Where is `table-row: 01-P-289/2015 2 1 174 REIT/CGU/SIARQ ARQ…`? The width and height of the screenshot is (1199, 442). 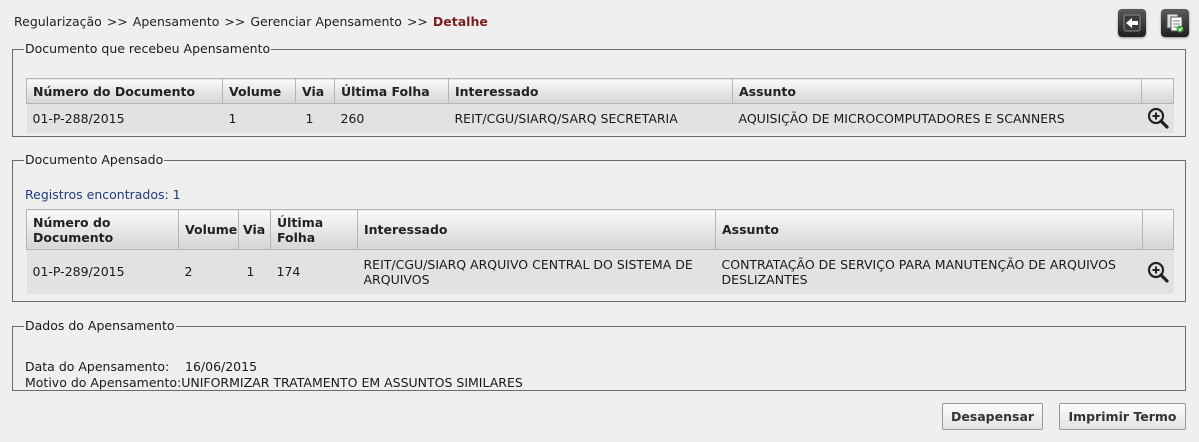
table-row: 01-P-289/2015 2 1 174 REIT/CGU/SIARQ ARQ… is located at coordinates (600, 271).